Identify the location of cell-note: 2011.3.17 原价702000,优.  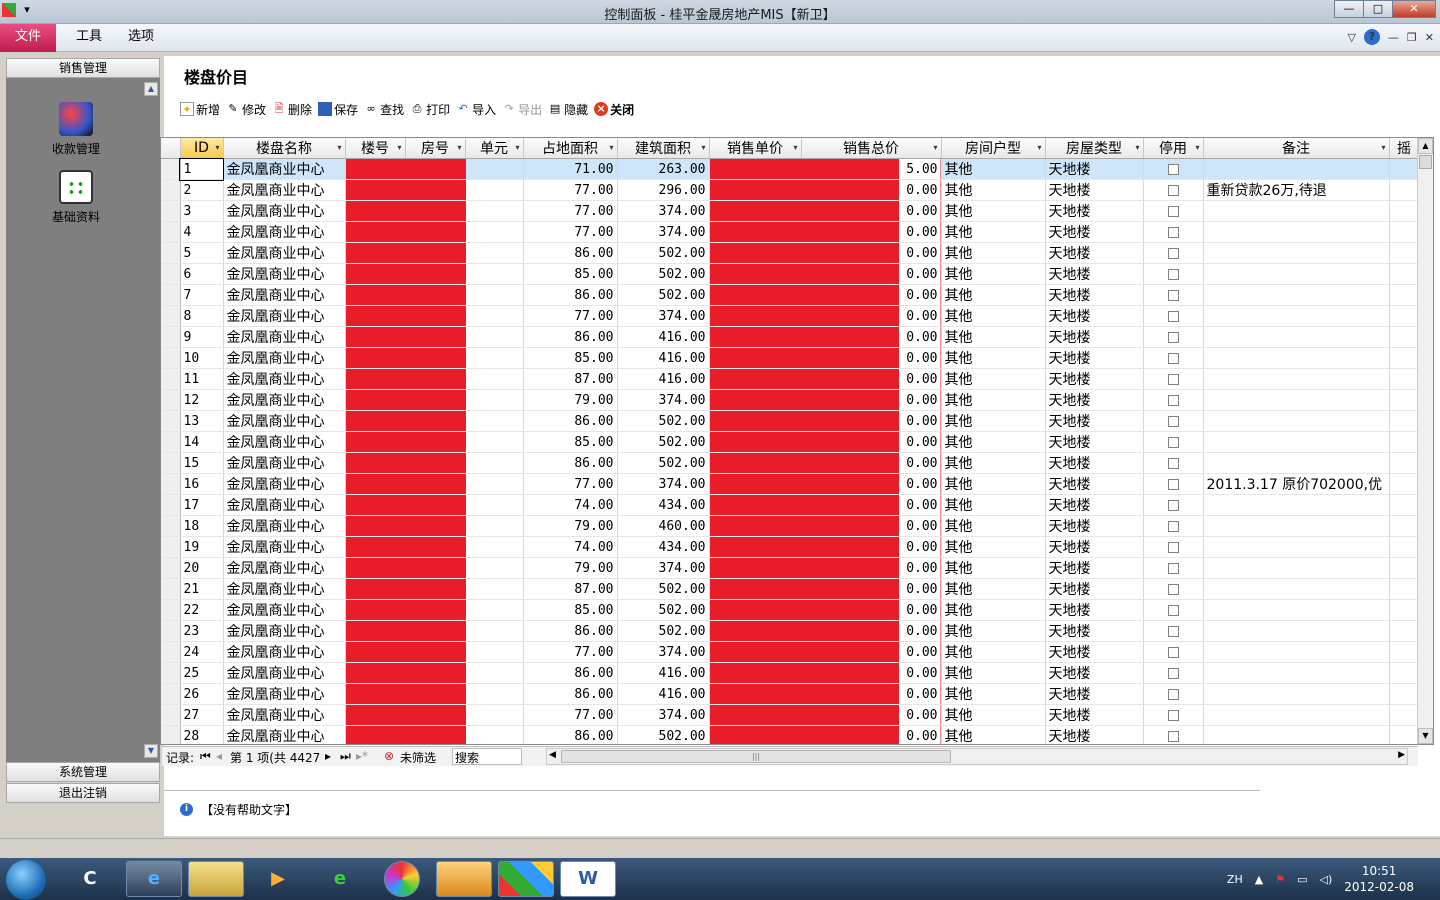
(1296, 484).